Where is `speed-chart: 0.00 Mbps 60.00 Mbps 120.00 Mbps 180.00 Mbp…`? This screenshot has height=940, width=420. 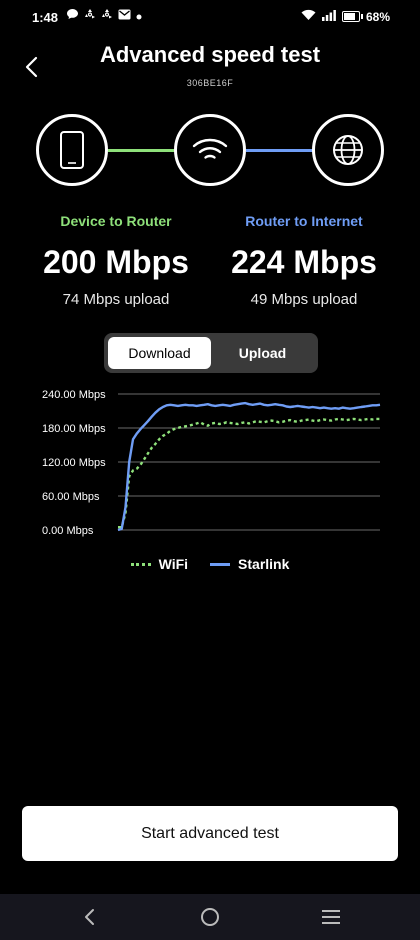
speed-chart: 0.00 Mbps 60.00 Mbps 120.00 Mbps 180.00 Mbp… is located at coordinates (211, 463).